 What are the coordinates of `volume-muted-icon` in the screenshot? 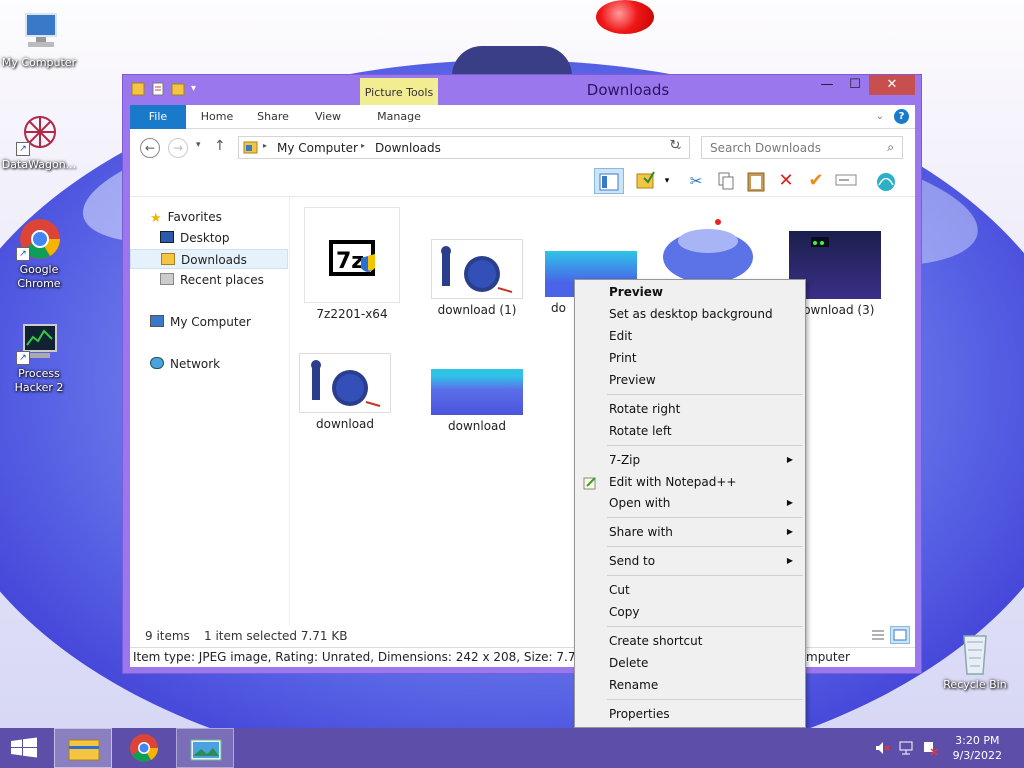 It's located at (882, 748).